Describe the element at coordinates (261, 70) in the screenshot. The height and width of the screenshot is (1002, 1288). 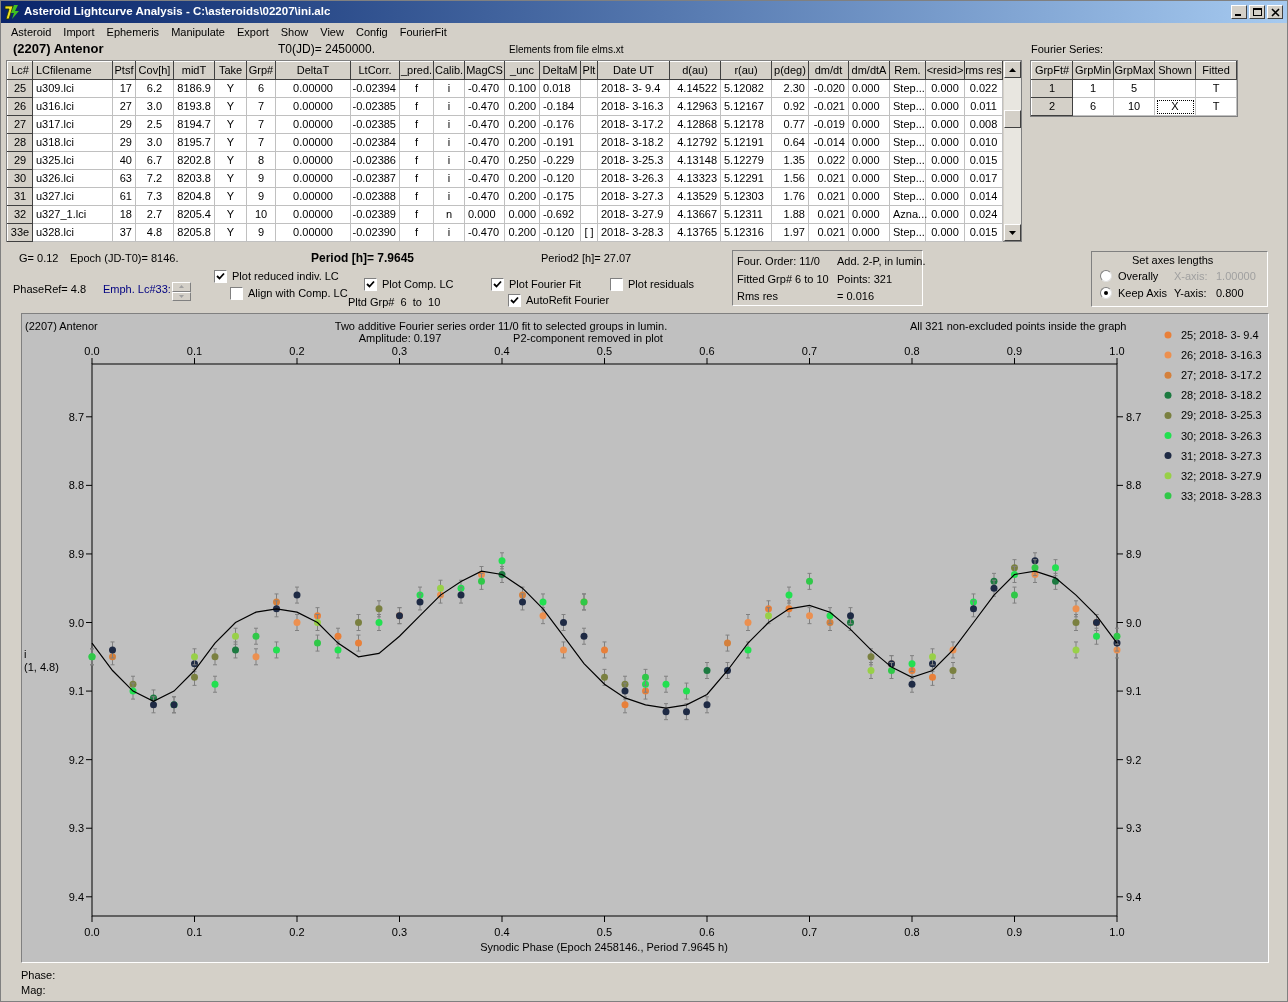
I see `column-header: Grp#` at that location.